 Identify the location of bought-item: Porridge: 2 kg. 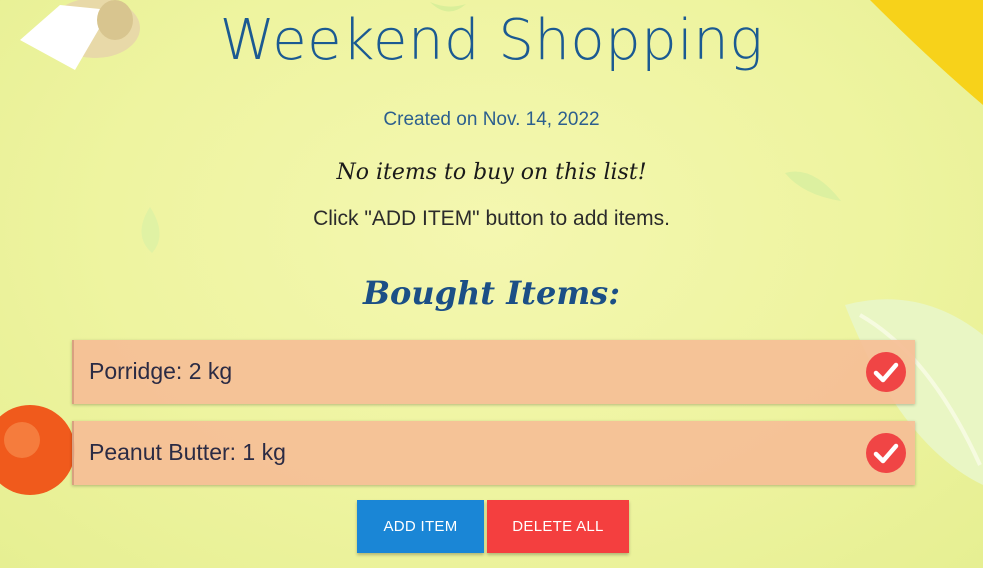
(493, 372).